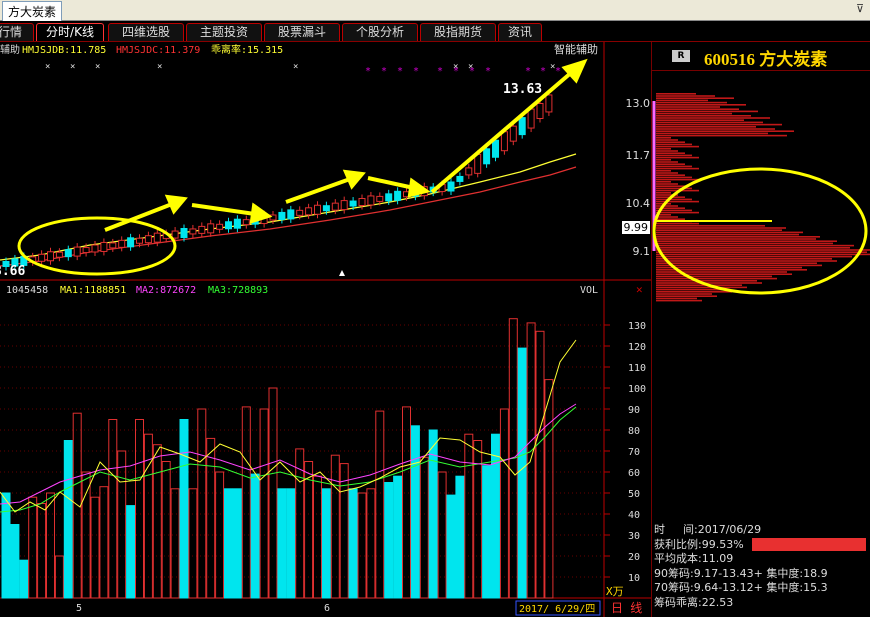 This screenshot has height=617, width=870. Describe the element at coordinates (32, 11) in the screenshot. I see `window-title: 方大炭素` at that location.